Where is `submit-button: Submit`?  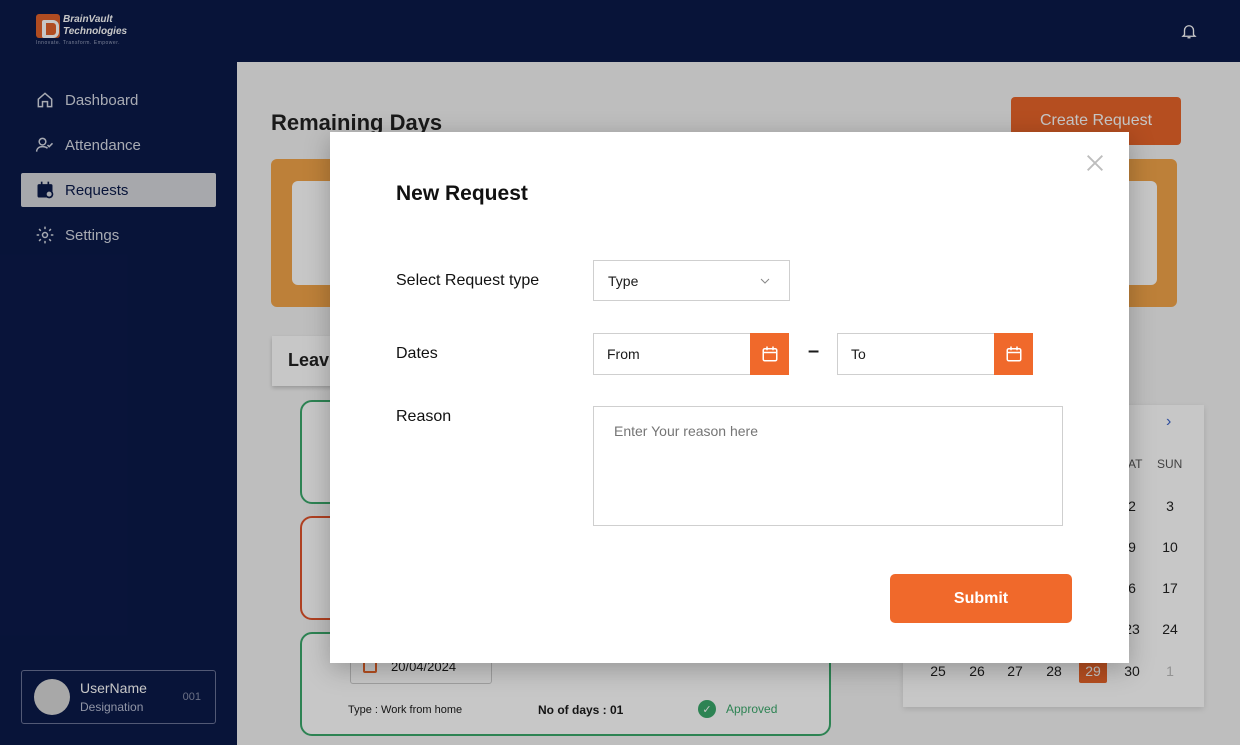 submit-button: Submit is located at coordinates (981, 598).